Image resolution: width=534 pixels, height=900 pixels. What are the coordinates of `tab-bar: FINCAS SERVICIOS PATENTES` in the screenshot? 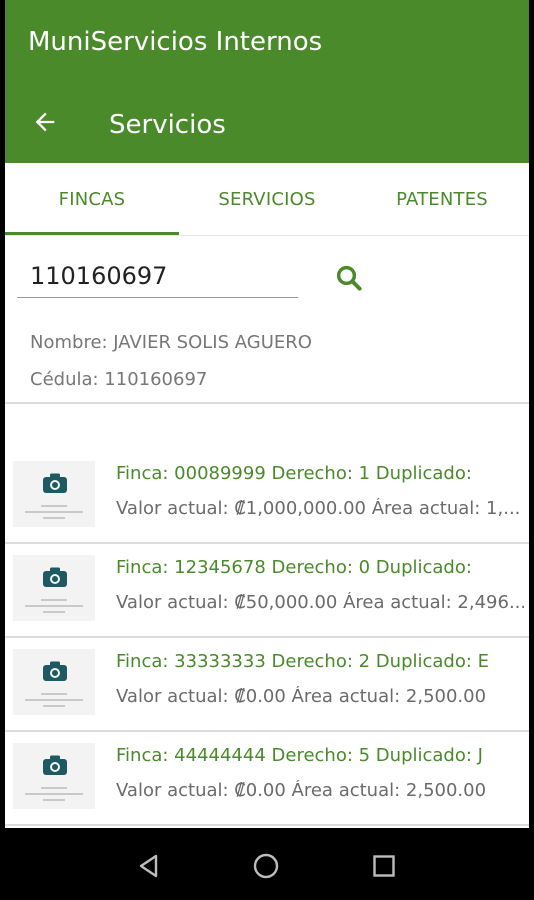 It's located at (267, 199).